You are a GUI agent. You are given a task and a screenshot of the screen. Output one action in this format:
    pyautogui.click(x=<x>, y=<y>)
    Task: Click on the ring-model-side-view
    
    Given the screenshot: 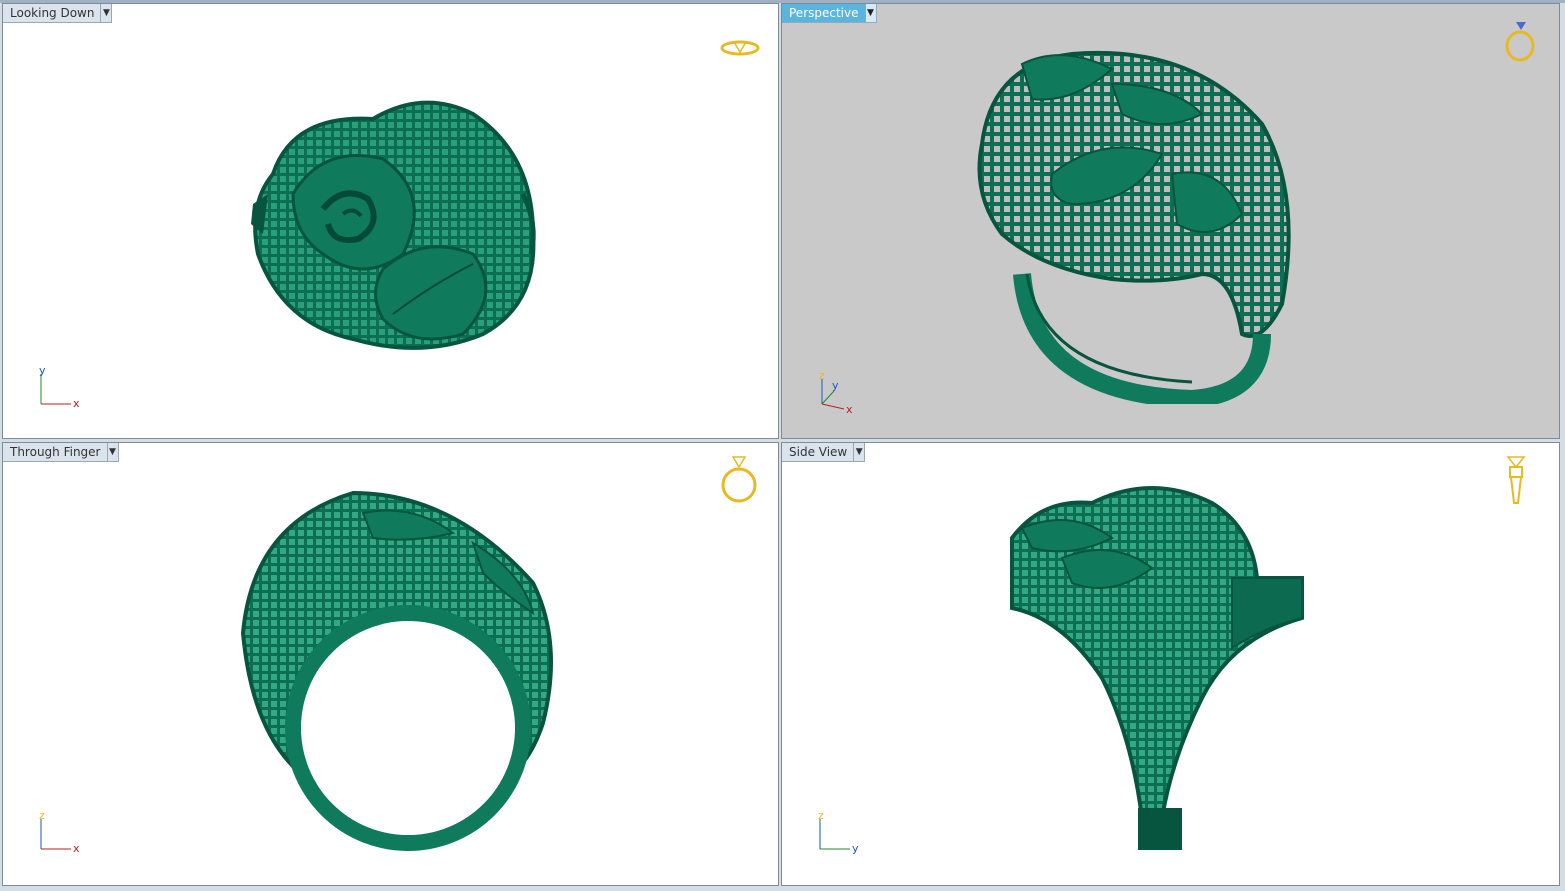 What is the action you would take?
    pyautogui.click(x=1157, y=668)
    